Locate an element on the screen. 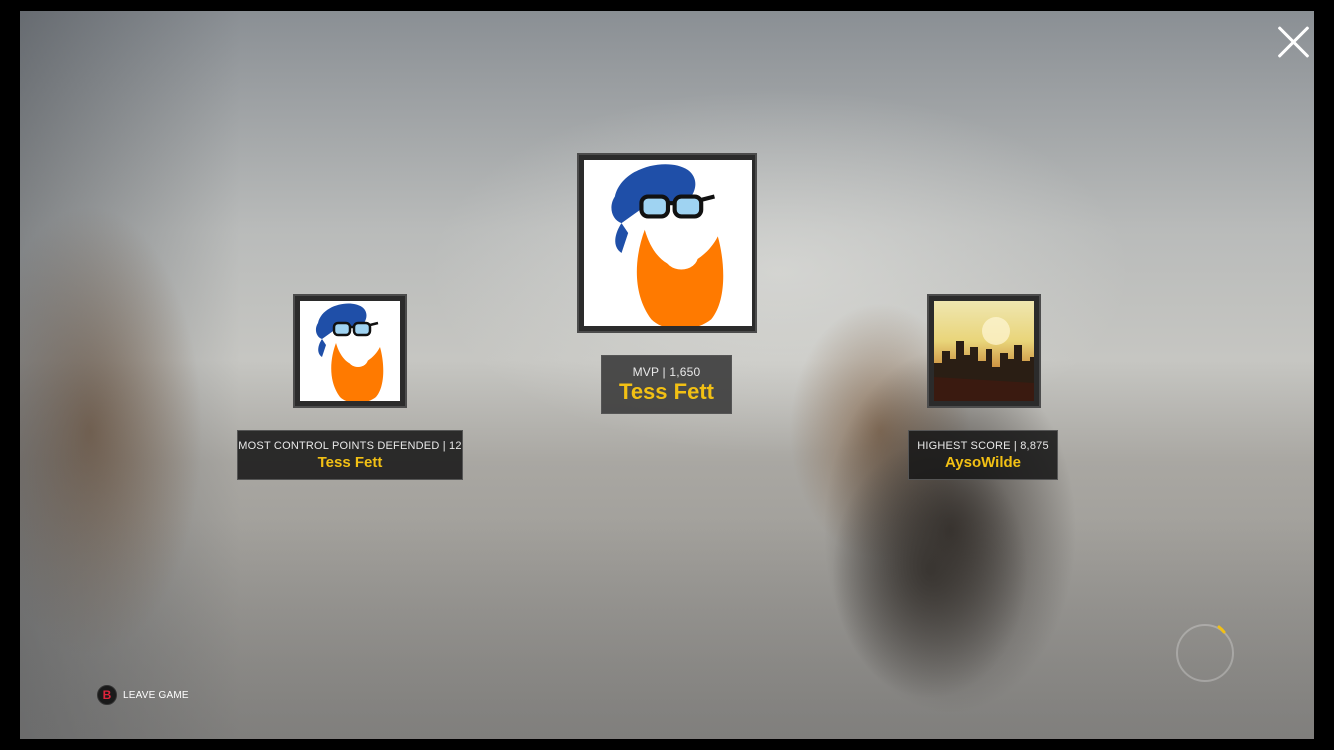 The height and width of the screenshot is (750, 1334). award-right-avatar-frame is located at coordinates (984, 351).